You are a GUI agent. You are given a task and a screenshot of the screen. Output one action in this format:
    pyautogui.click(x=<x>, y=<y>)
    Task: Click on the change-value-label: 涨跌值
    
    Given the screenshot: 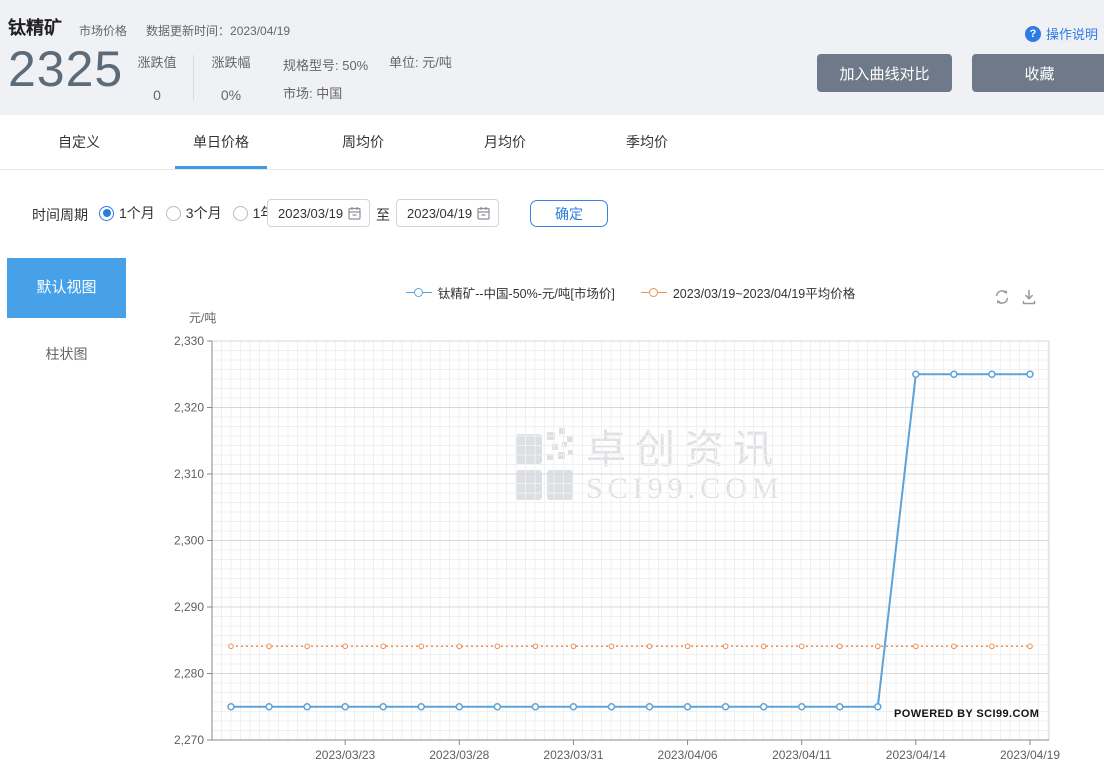 What is the action you would take?
    pyautogui.click(x=157, y=62)
    